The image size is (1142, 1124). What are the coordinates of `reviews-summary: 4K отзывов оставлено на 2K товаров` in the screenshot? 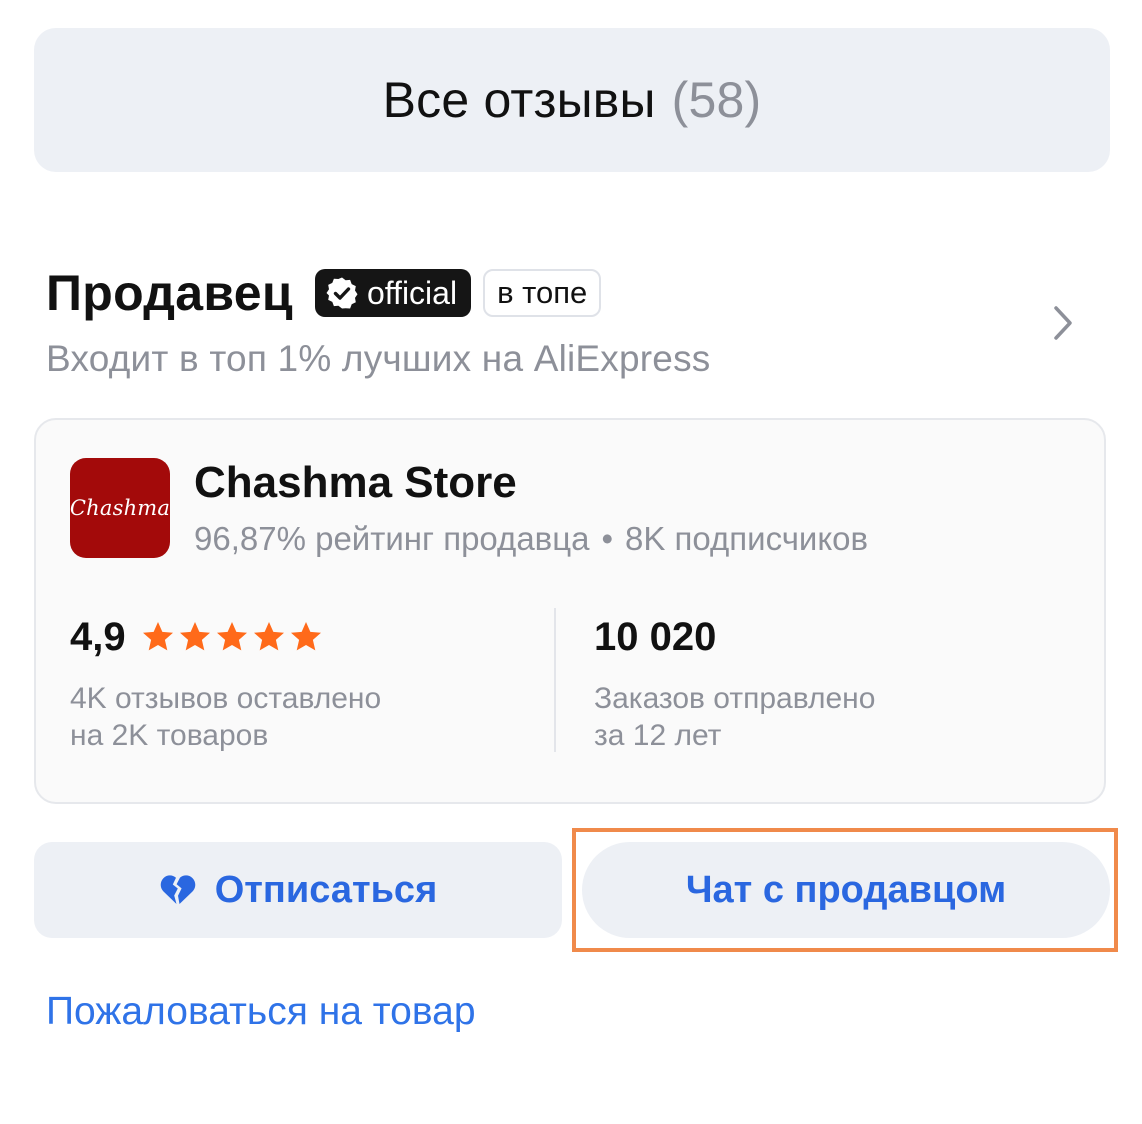 It's located at (305, 717).